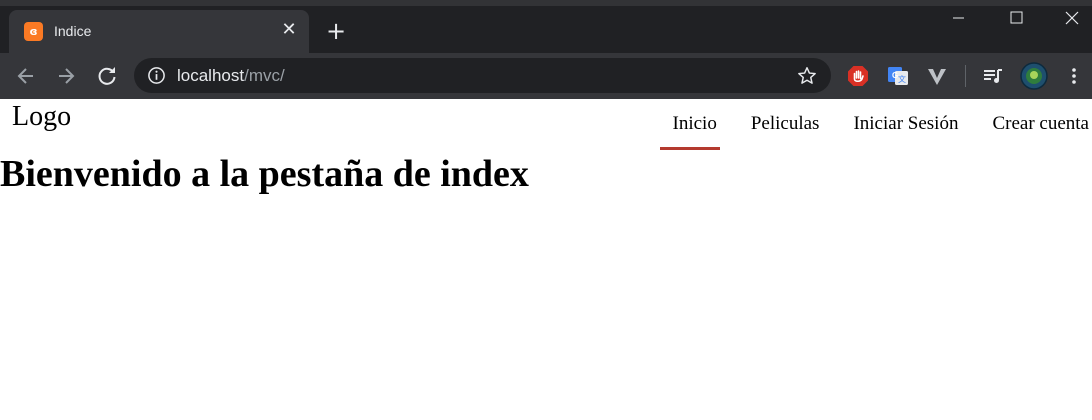 The width and height of the screenshot is (1092, 420). I want to click on profile-avatar-icon, so click(1034, 76).